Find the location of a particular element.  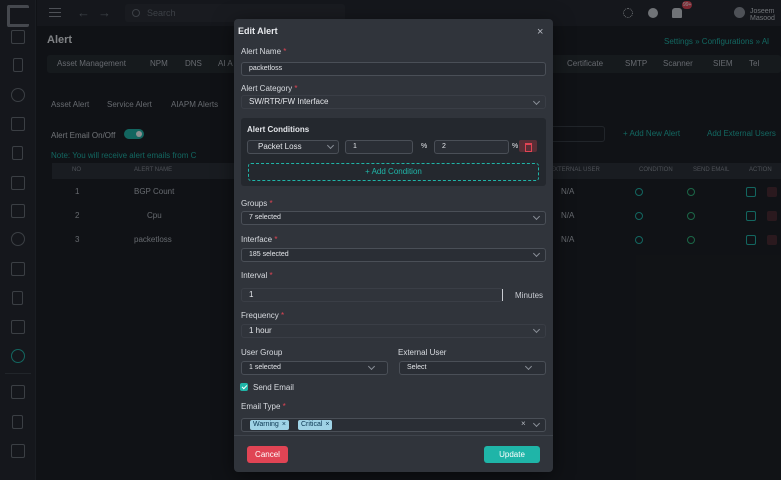

alert-name-label: Alert Name * is located at coordinates (264, 51).